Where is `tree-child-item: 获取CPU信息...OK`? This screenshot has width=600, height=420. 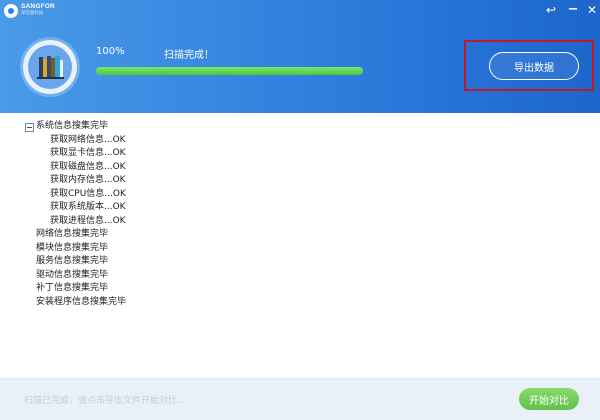 tree-child-item: 获取CPU信息...OK is located at coordinates (88, 194).